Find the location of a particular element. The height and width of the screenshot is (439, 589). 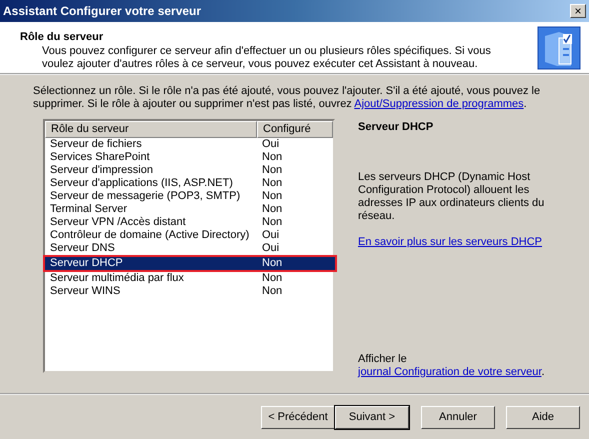

role-cell-text: Terminal Server is located at coordinates (88, 209).